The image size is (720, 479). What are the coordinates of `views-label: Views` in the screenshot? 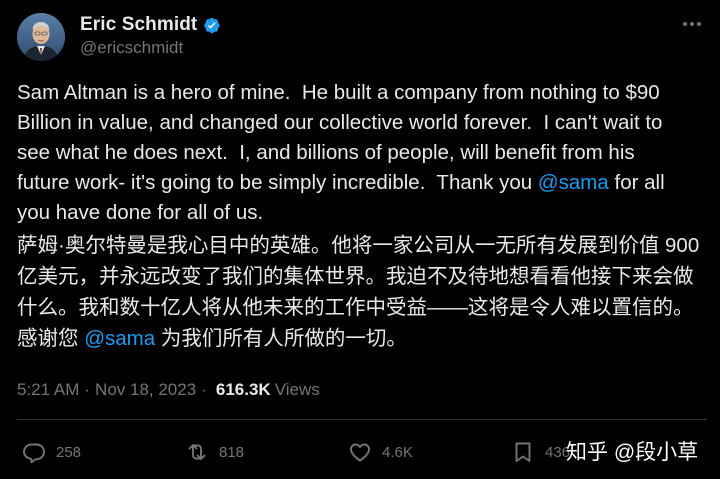 It's located at (297, 389).